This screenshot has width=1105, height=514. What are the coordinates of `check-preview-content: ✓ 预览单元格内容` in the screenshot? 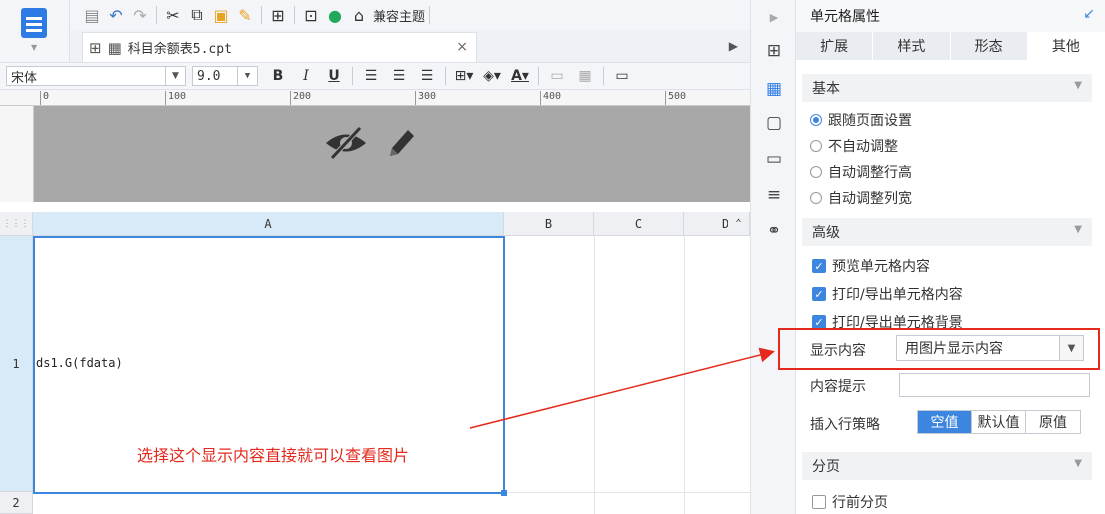 It's located at (871, 266).